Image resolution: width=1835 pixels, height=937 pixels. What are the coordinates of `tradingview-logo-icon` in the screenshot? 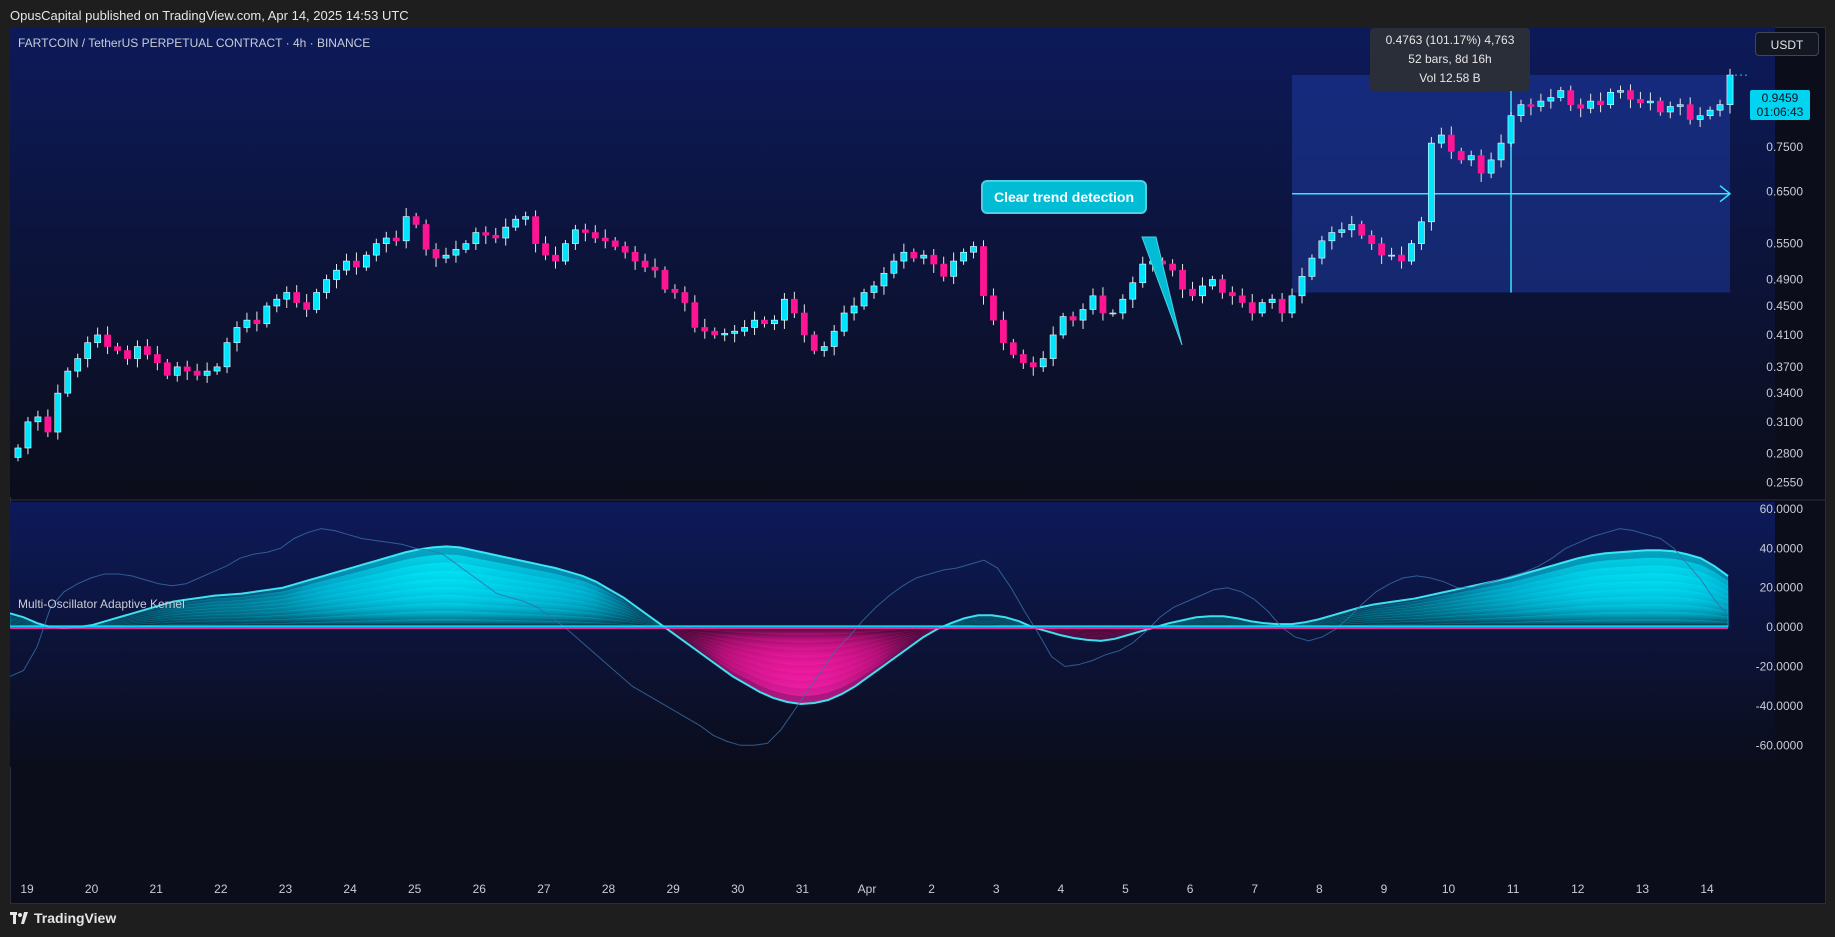 It's located at (19, 918).